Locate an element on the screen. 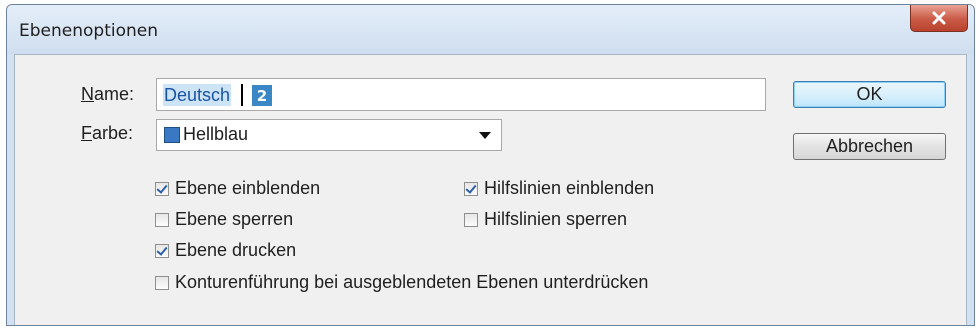  color-select: Hellblau is located at coordinates (329, 135).